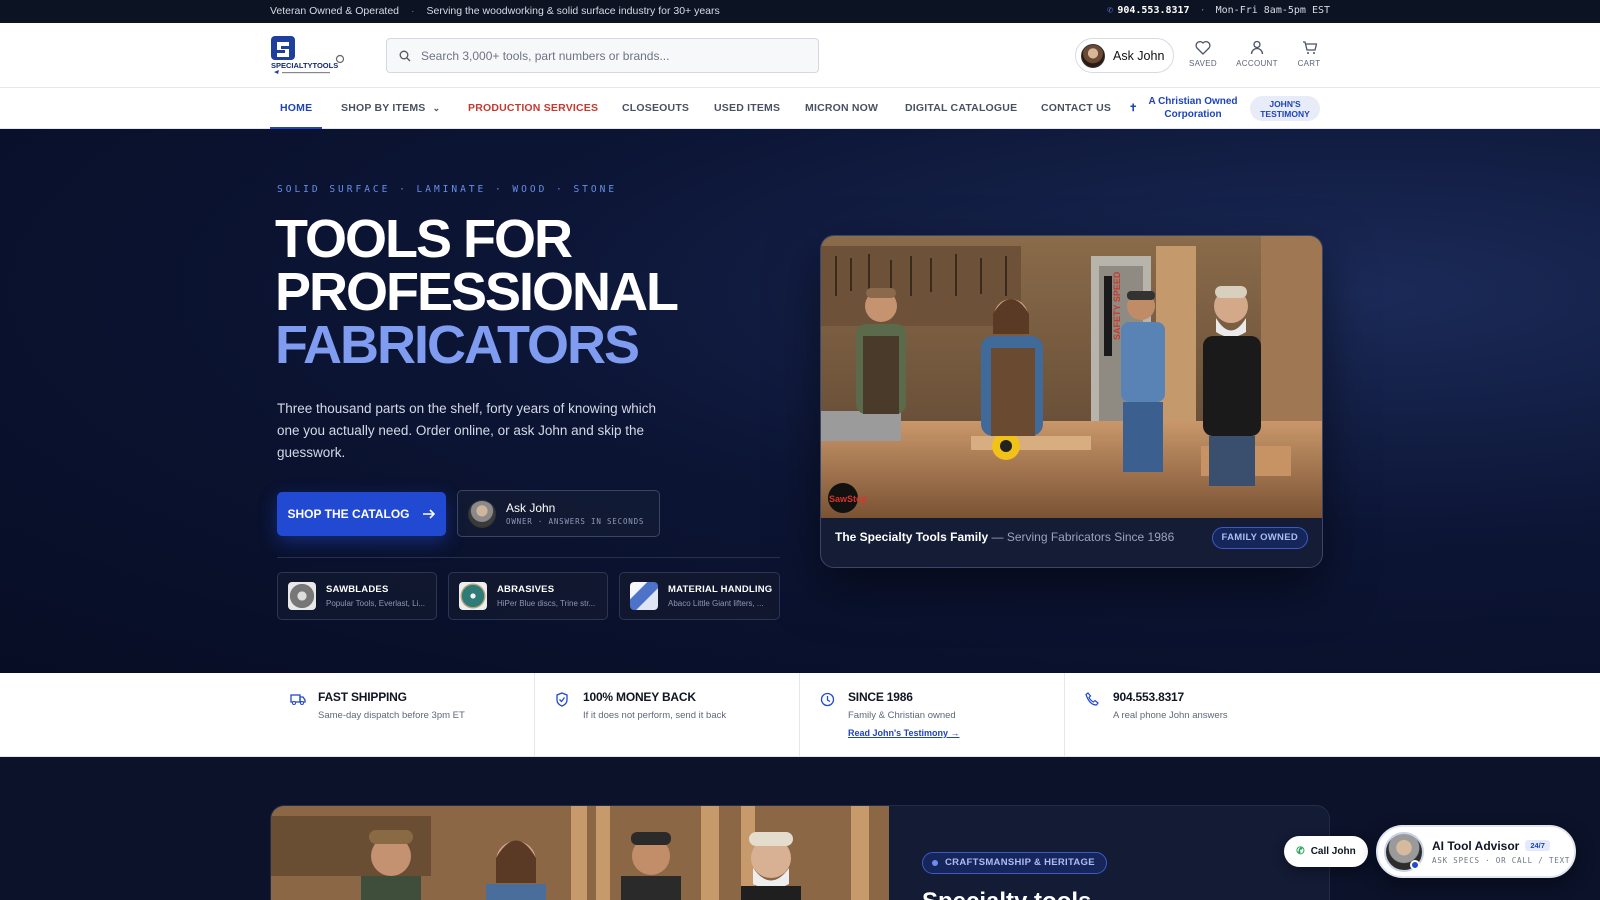  What do you see at coordinates (720, 589) in the screenshot?
I see `category-name: MATERIAL HANDLING` at bounding box center [720, 589].